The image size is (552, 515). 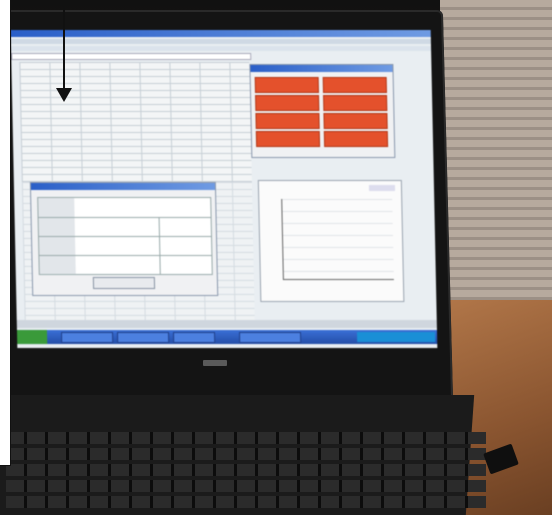 I want to click on control-panel-titlebar, so click(x=321, y=68).